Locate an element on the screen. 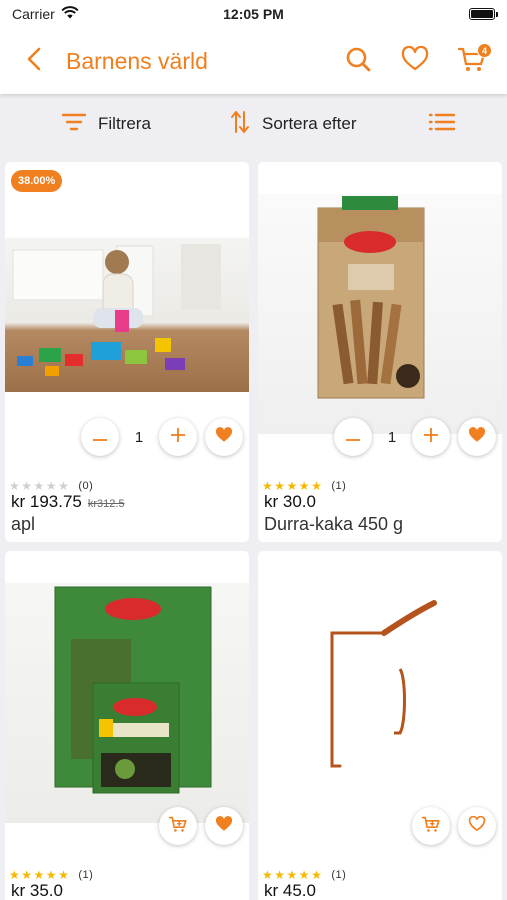 This screenshot has width=507, height=900. wifi-icon is located at coordinates (70, 14).